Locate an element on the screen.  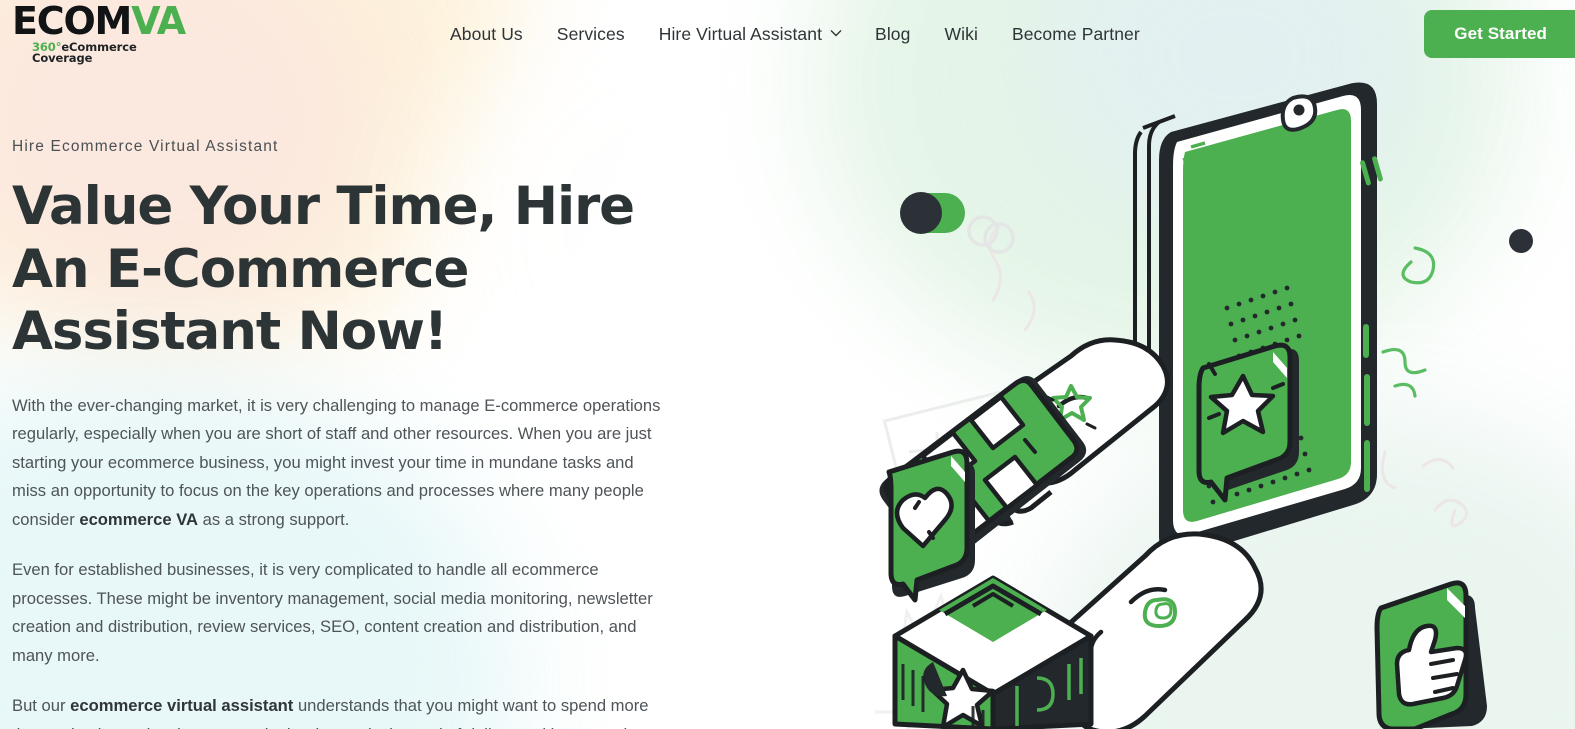
logo: ECOMVA 360°eCommerce Coverage is located at coordinates (99, 33).